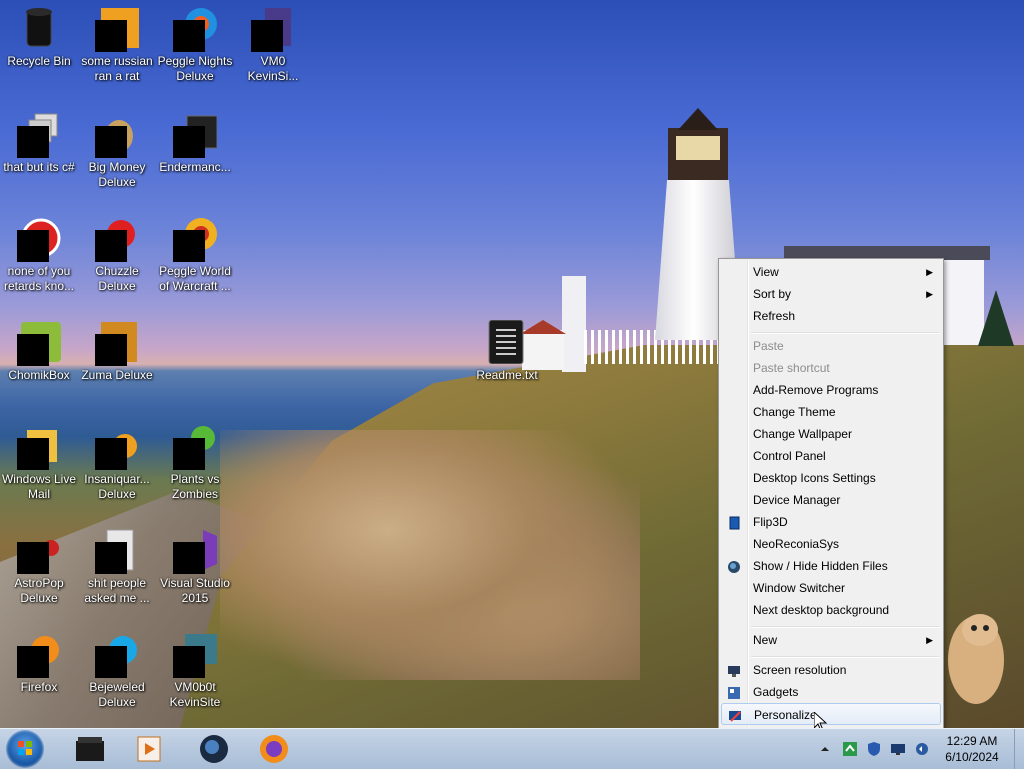 The height and width of the screenshot is (771, 1024). I want to click on menu-item-flip3d: Flip3D, so click(831, 522).